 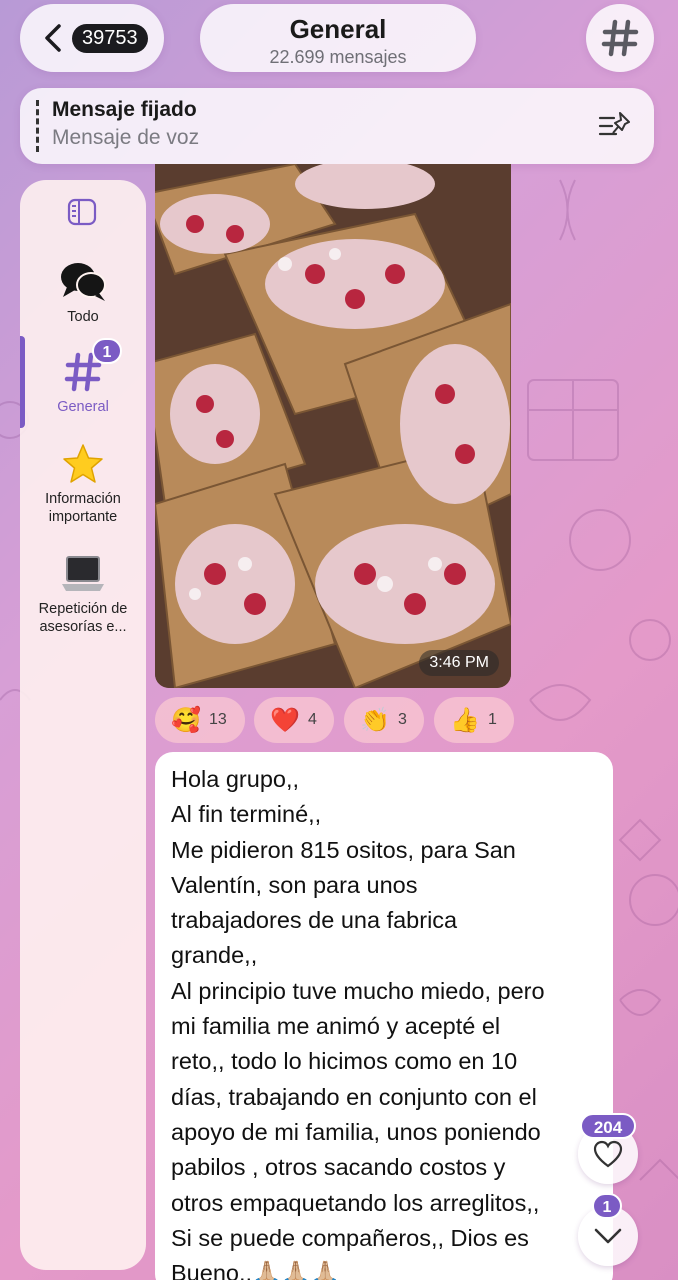 What do you see at coordinates (459, 663) in the screenshot?
I see `photo-timestamp: 3:46 PM` at bounding box center [459, 663].